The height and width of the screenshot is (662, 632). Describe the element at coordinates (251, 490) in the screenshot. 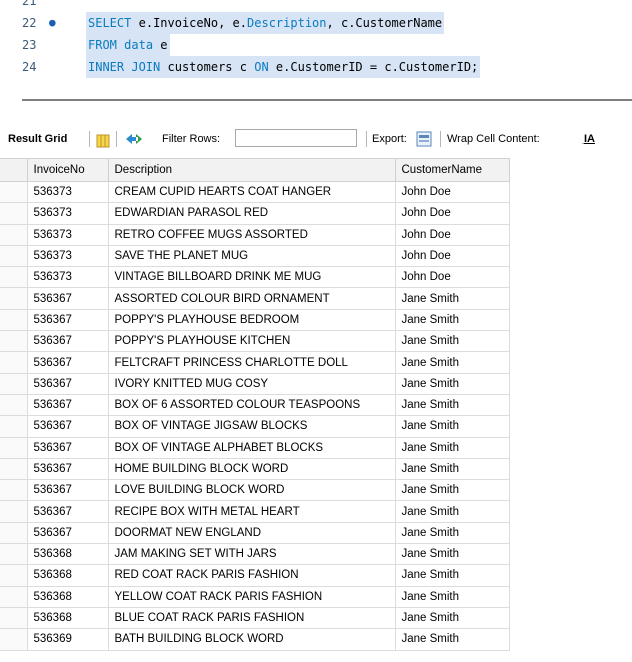

I see `cell-description: LOVE BUILDING BLOCK WORD` at that location.